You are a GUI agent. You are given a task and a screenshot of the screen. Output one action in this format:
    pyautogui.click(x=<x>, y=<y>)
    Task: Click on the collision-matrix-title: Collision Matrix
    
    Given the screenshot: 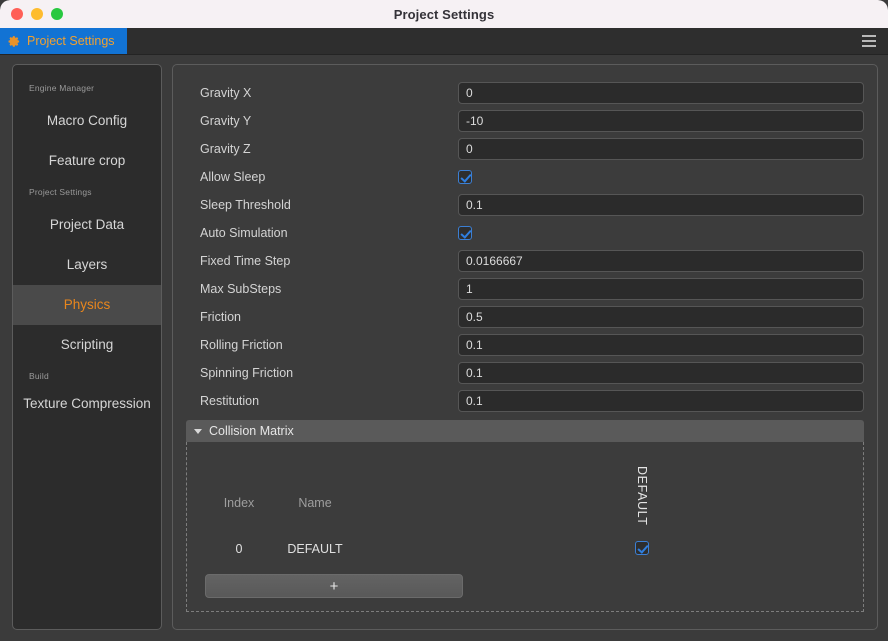 What is the action you would take?
    pyautogui.click(x=251, y=431)
    